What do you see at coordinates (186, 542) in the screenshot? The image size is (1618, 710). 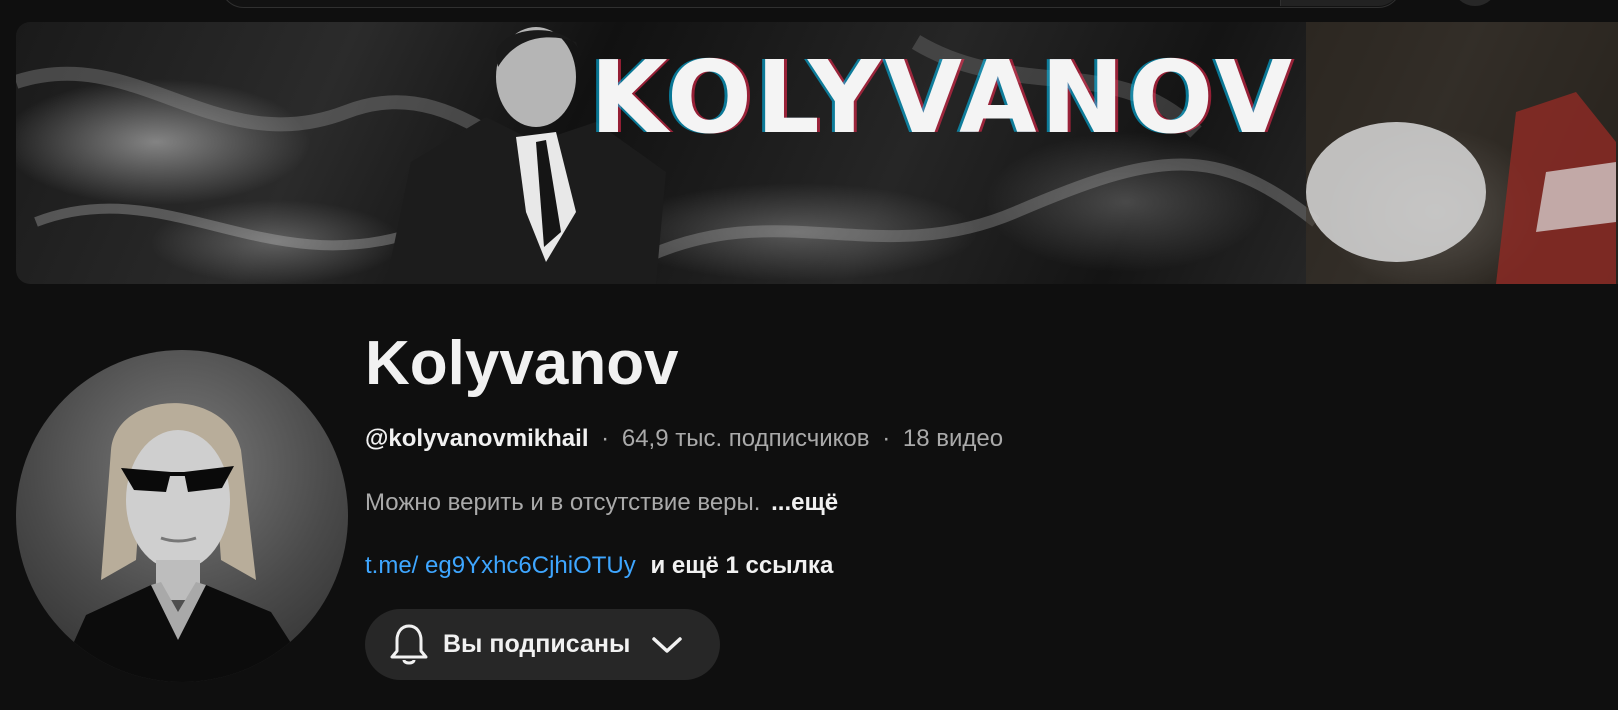 I see `avatar-photo` at bounding box center [186, 542].